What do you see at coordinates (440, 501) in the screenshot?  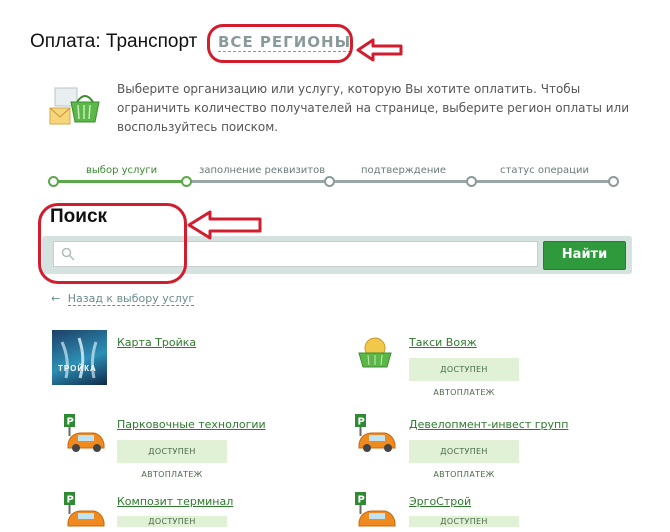 I see `org-link-ergostroy: ЭргоСтрой` at bounding box center [440, 501].